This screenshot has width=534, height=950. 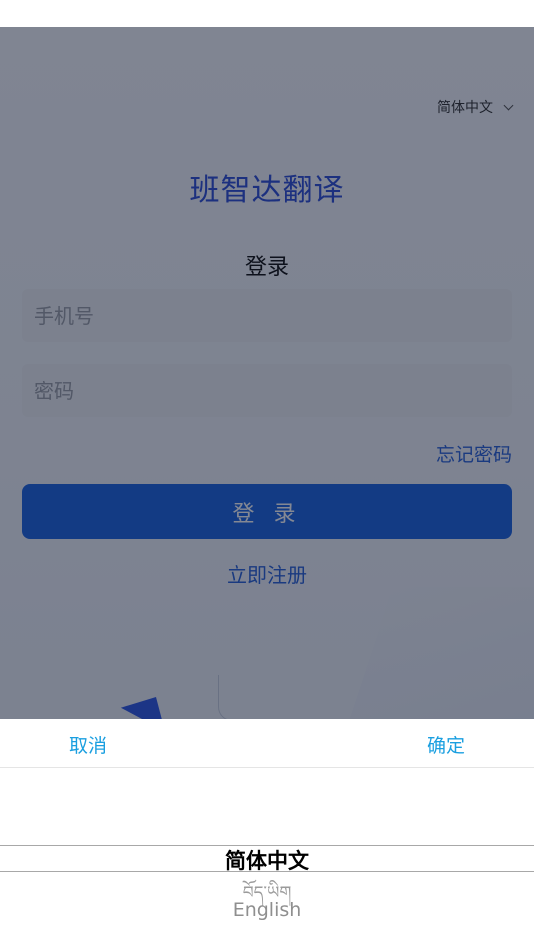 What do you see at coordinates (267, 13) in the screenshot?
I see `status-bar` at bounding box center [267, 13].